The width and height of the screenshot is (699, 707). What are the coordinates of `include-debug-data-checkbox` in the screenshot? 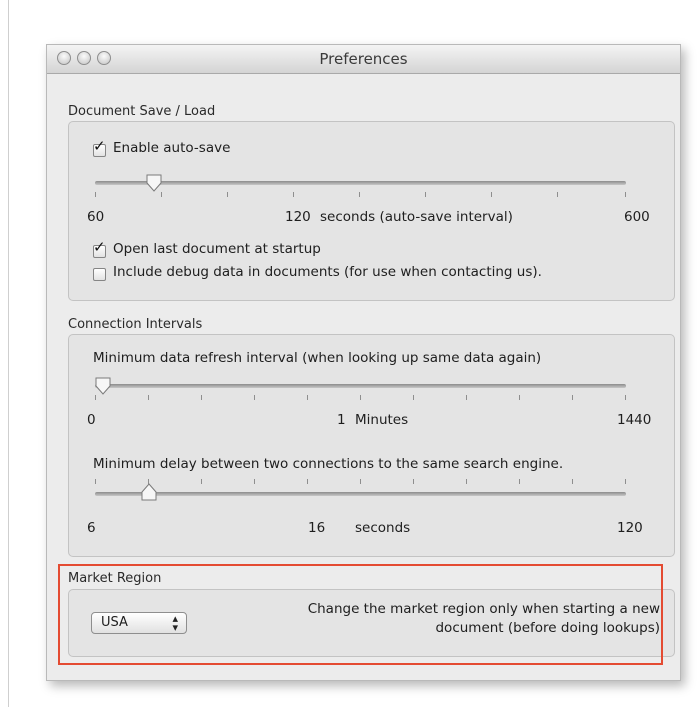 It's located at (99, 274).